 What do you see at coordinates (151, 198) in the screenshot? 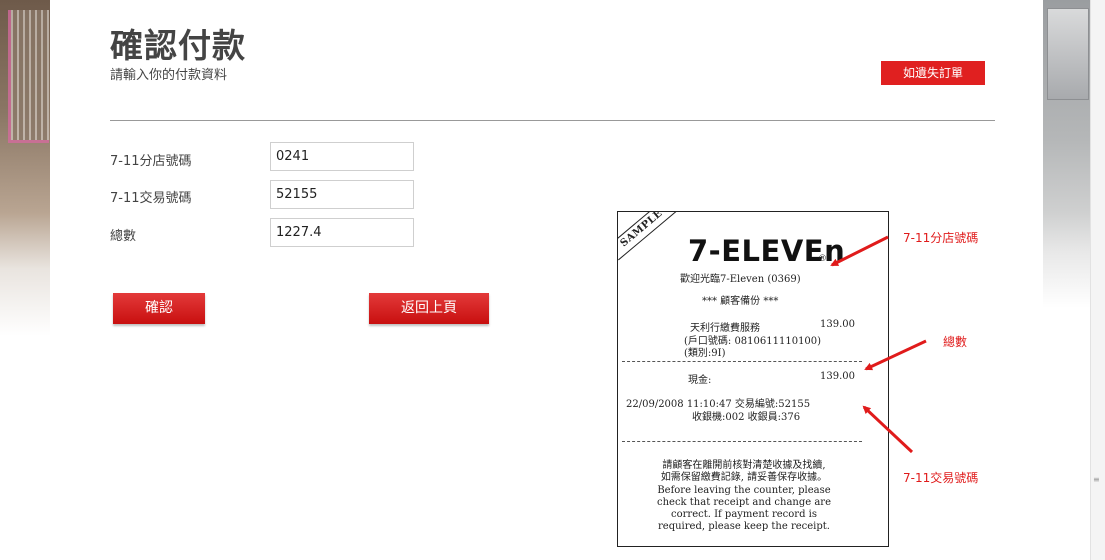
I see `transaction-number-label: 7-11交易號碼` at bounding box center [151, 198].